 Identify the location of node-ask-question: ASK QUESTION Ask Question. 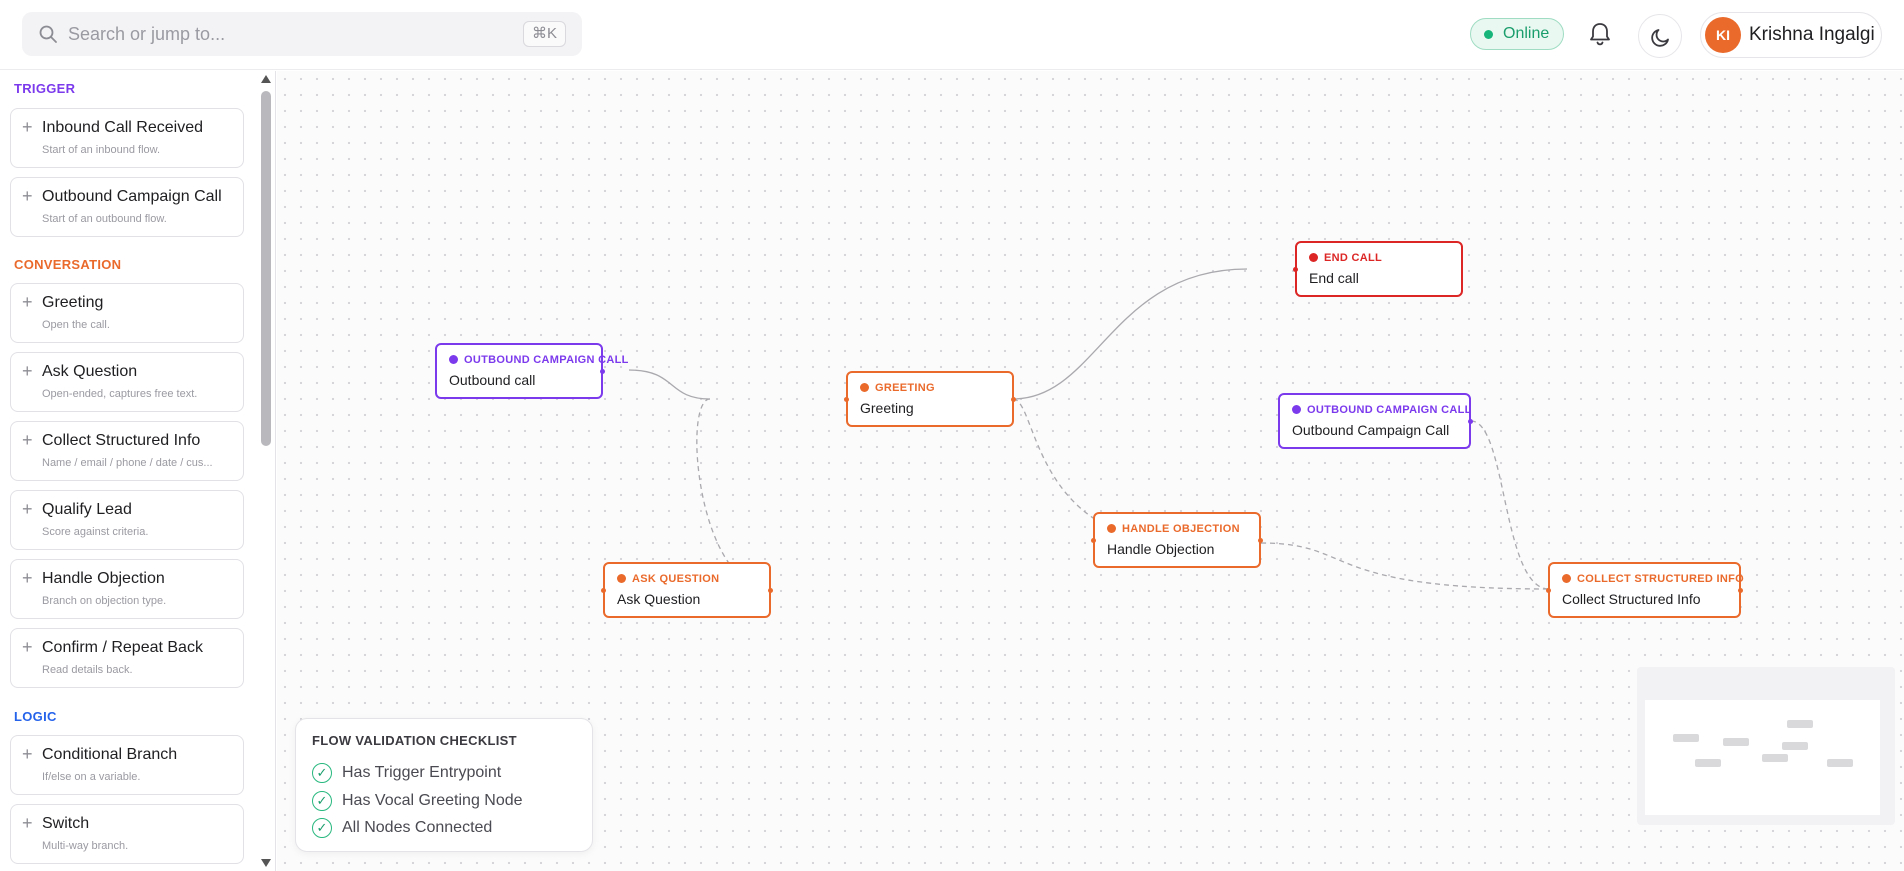
(687, 590).